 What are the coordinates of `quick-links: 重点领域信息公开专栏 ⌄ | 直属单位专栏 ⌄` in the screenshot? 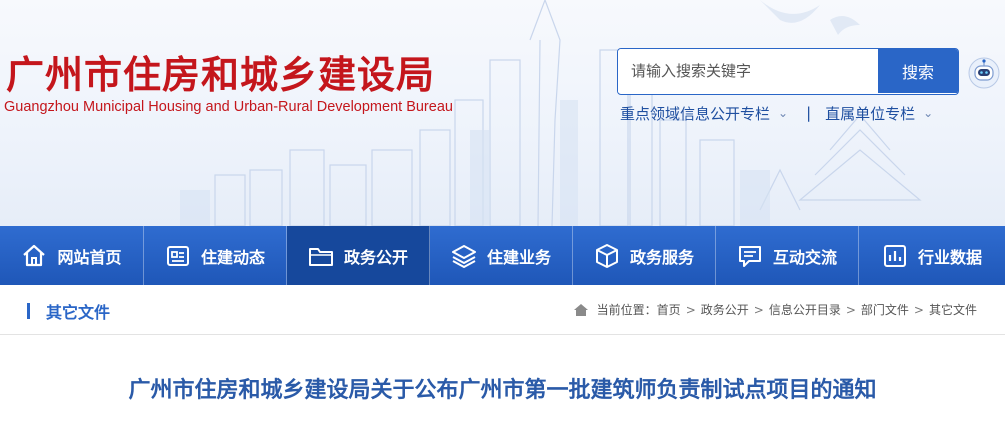 It's located at (776, 113).